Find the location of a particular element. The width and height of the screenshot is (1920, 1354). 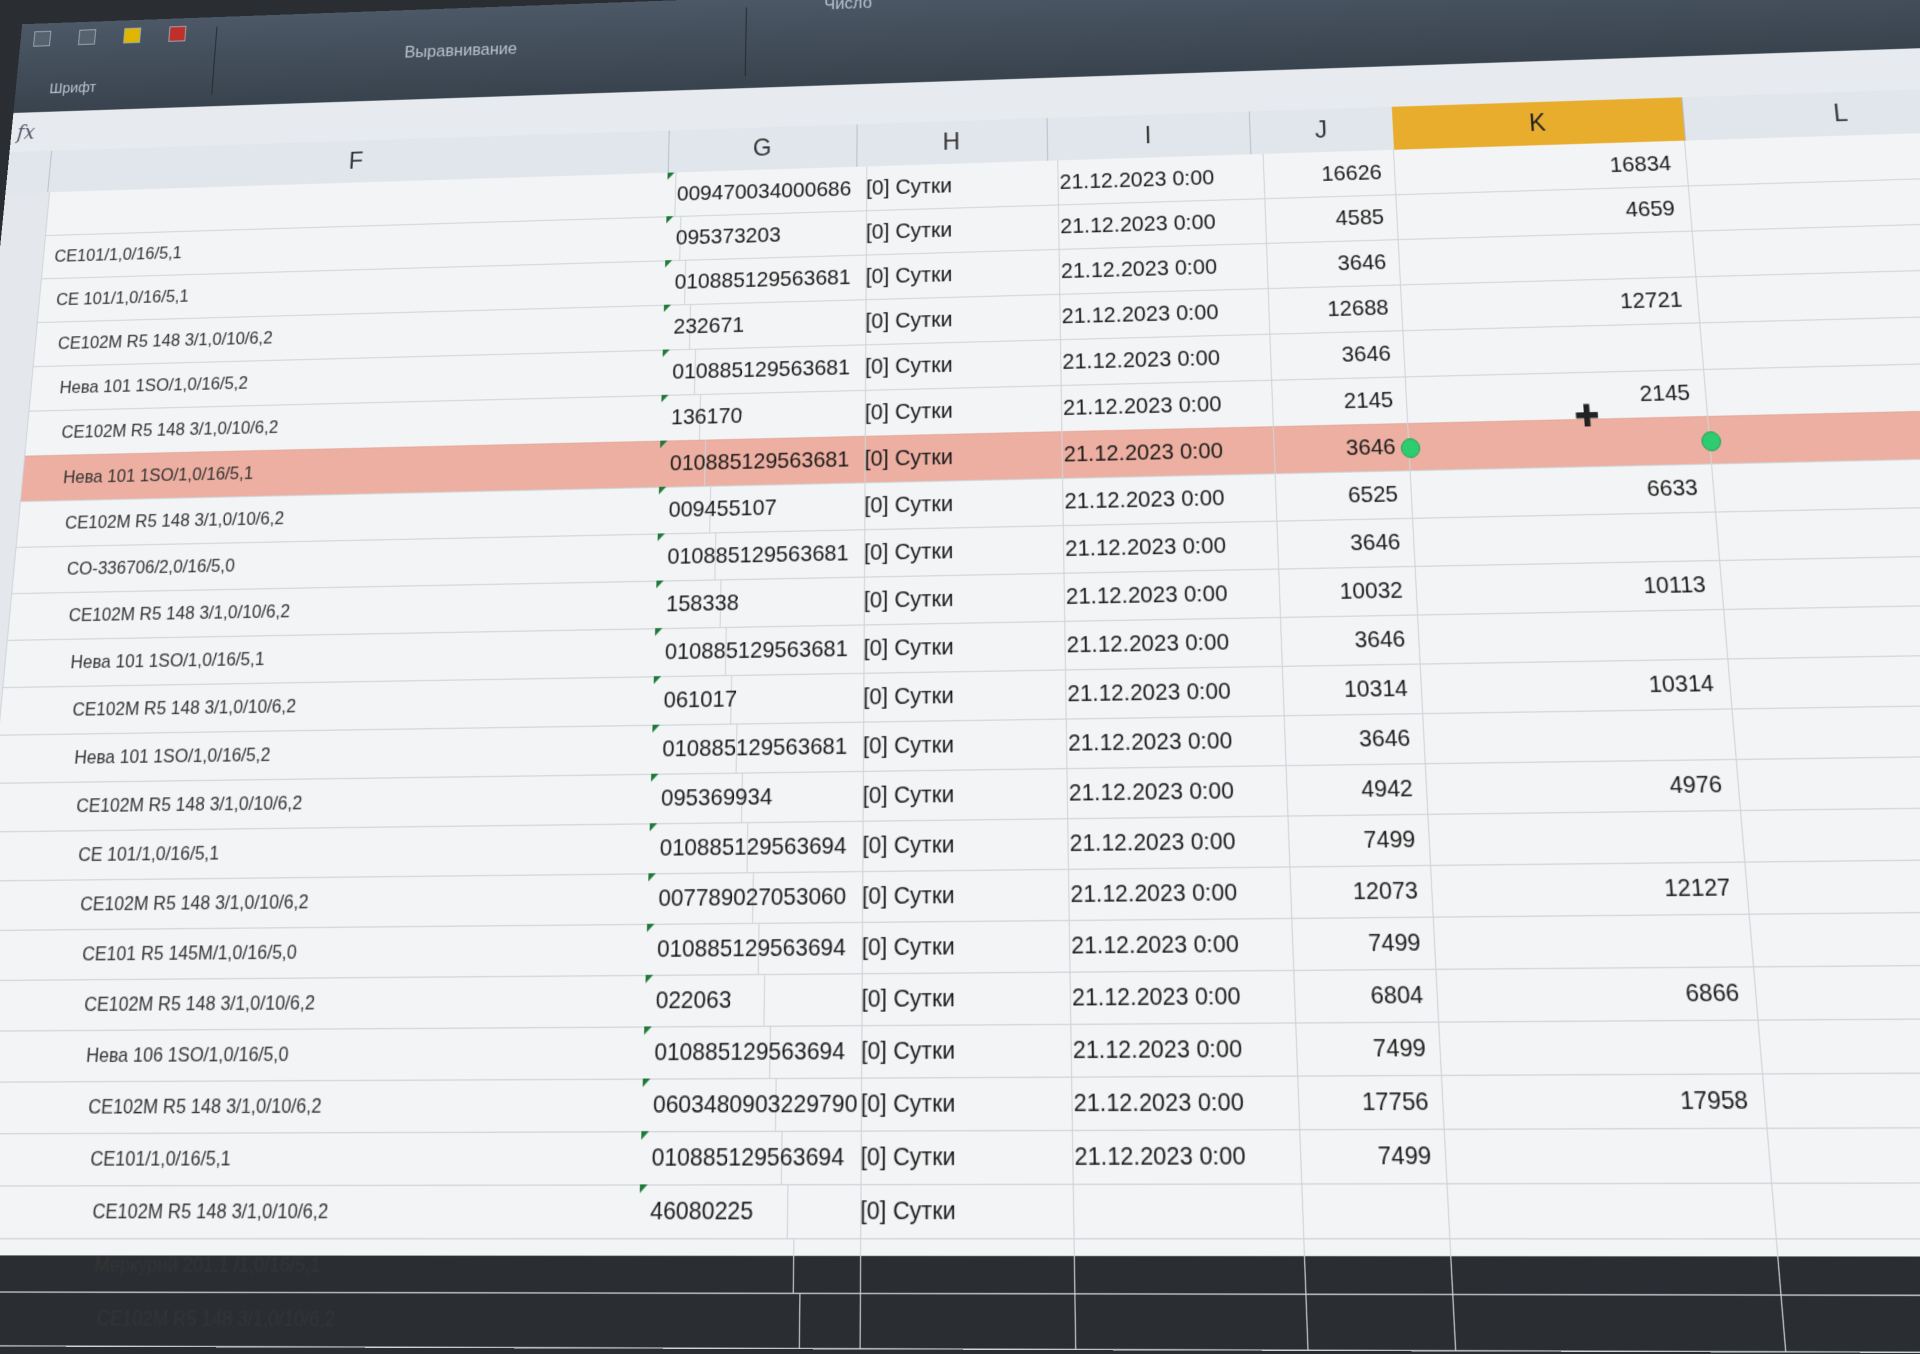

cell-j: 16626 is located at coordinates (1323, 174).